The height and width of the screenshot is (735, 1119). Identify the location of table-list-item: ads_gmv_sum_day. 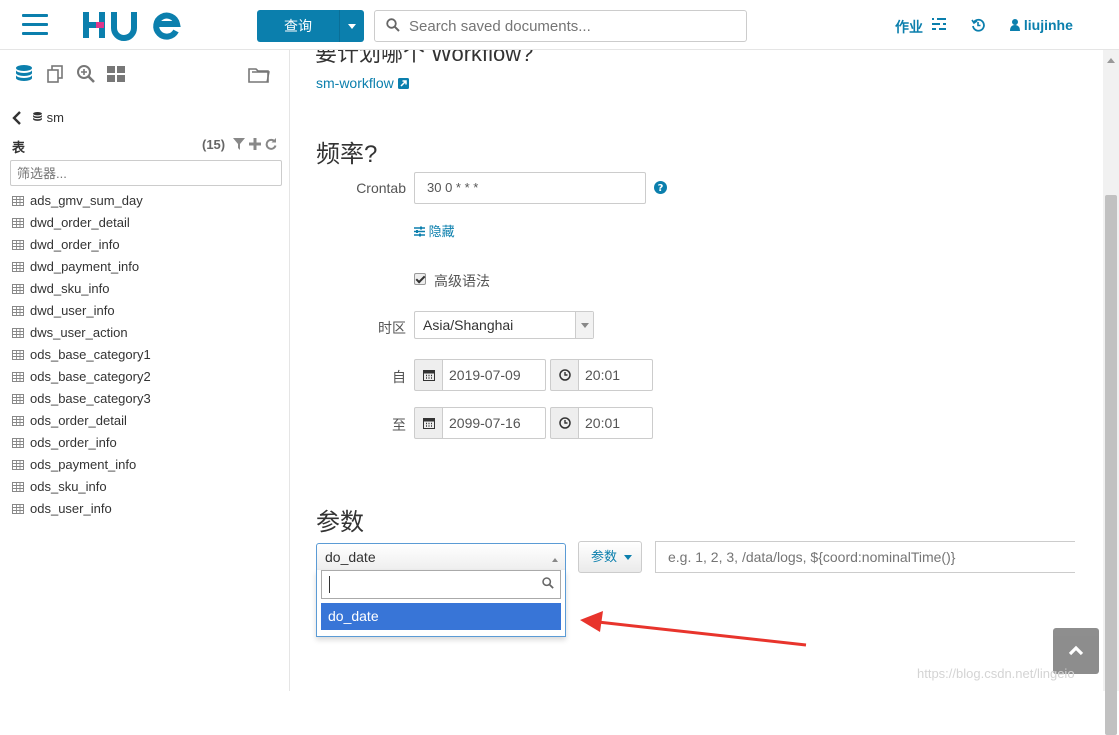
(81, 201).